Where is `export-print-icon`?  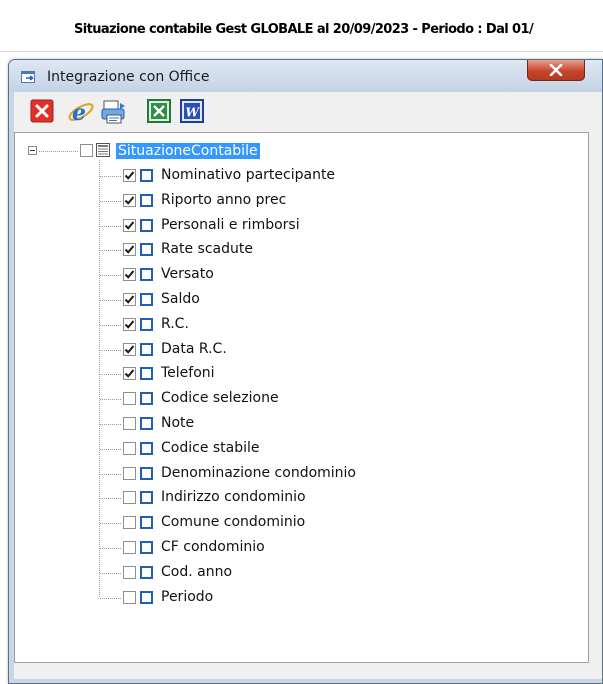 export-print-icon is located at coordinates (113, 111).